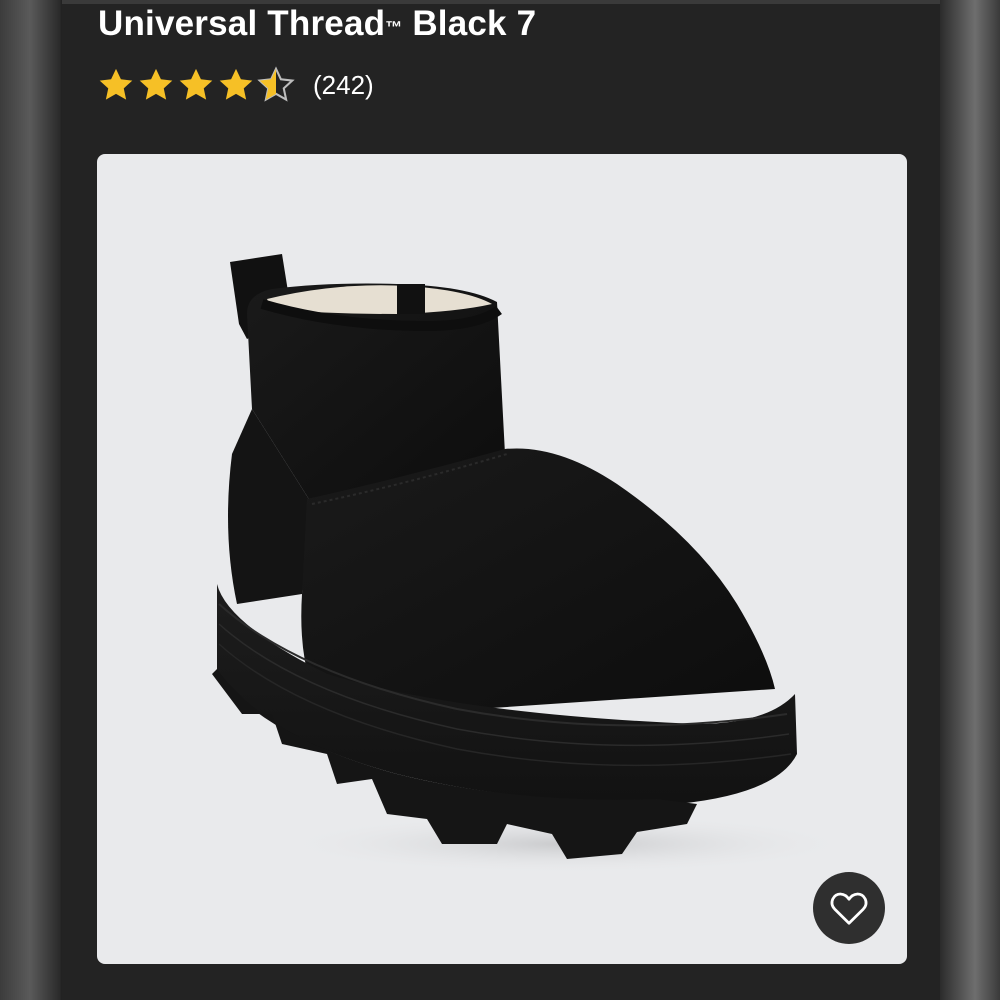 The image size is (1000, 1000). Describe the element at coordinates (276, 84) in the screenshot. I see `star-half-icon` at that location.